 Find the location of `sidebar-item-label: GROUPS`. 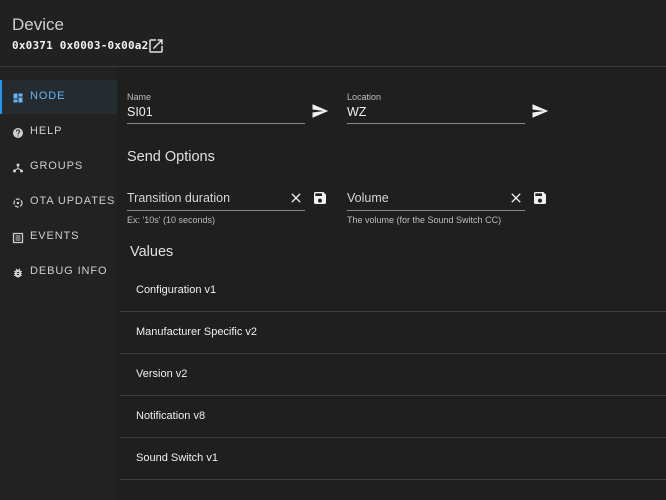

sidebar-item-label: GROUPS is located at coordinates (57, 166).